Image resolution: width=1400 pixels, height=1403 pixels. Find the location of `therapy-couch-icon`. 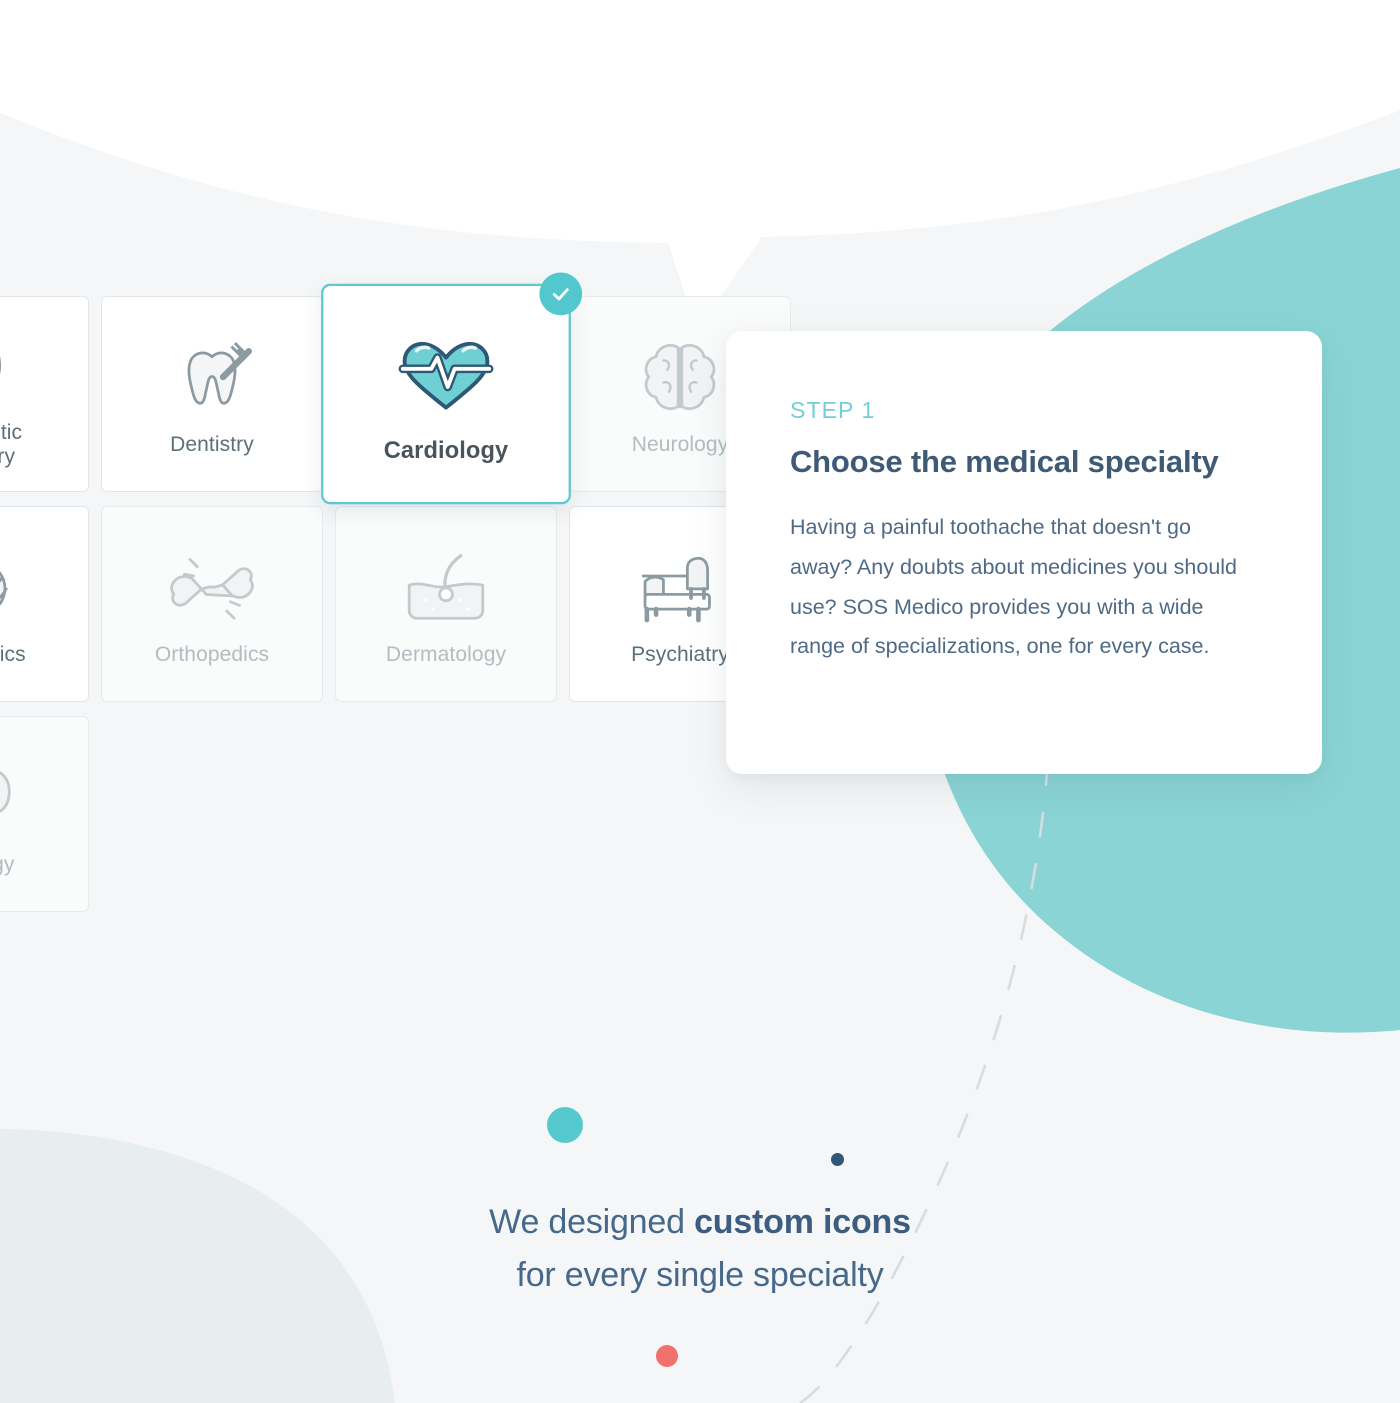

therapy-couch-icon is located at coordinates (680, 587).